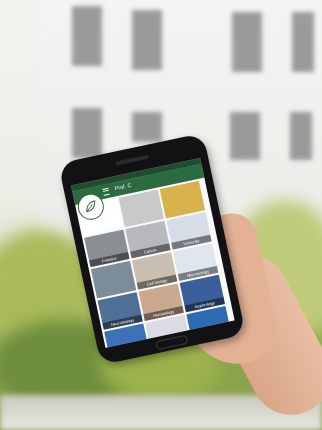  Describe the element at coordinates (129, 346) in the screenshot. I see `topic-tile-label: Infections` at that location.